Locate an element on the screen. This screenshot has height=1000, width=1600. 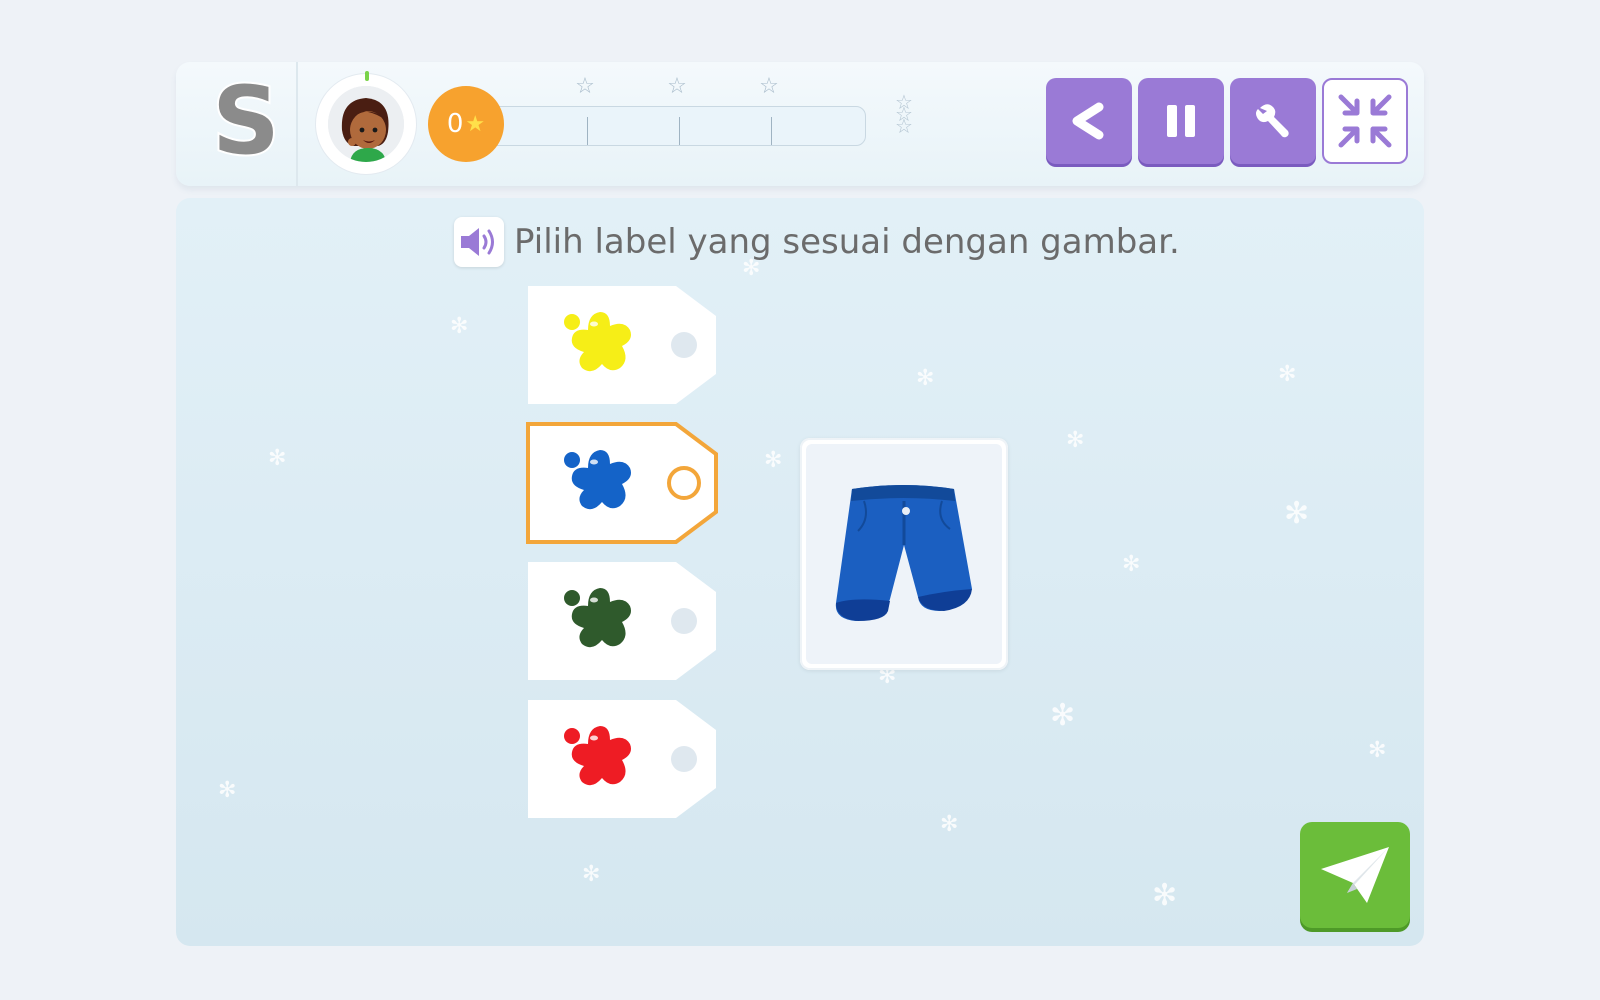
paper-plane-icon is located at coordinates (1355, 875).